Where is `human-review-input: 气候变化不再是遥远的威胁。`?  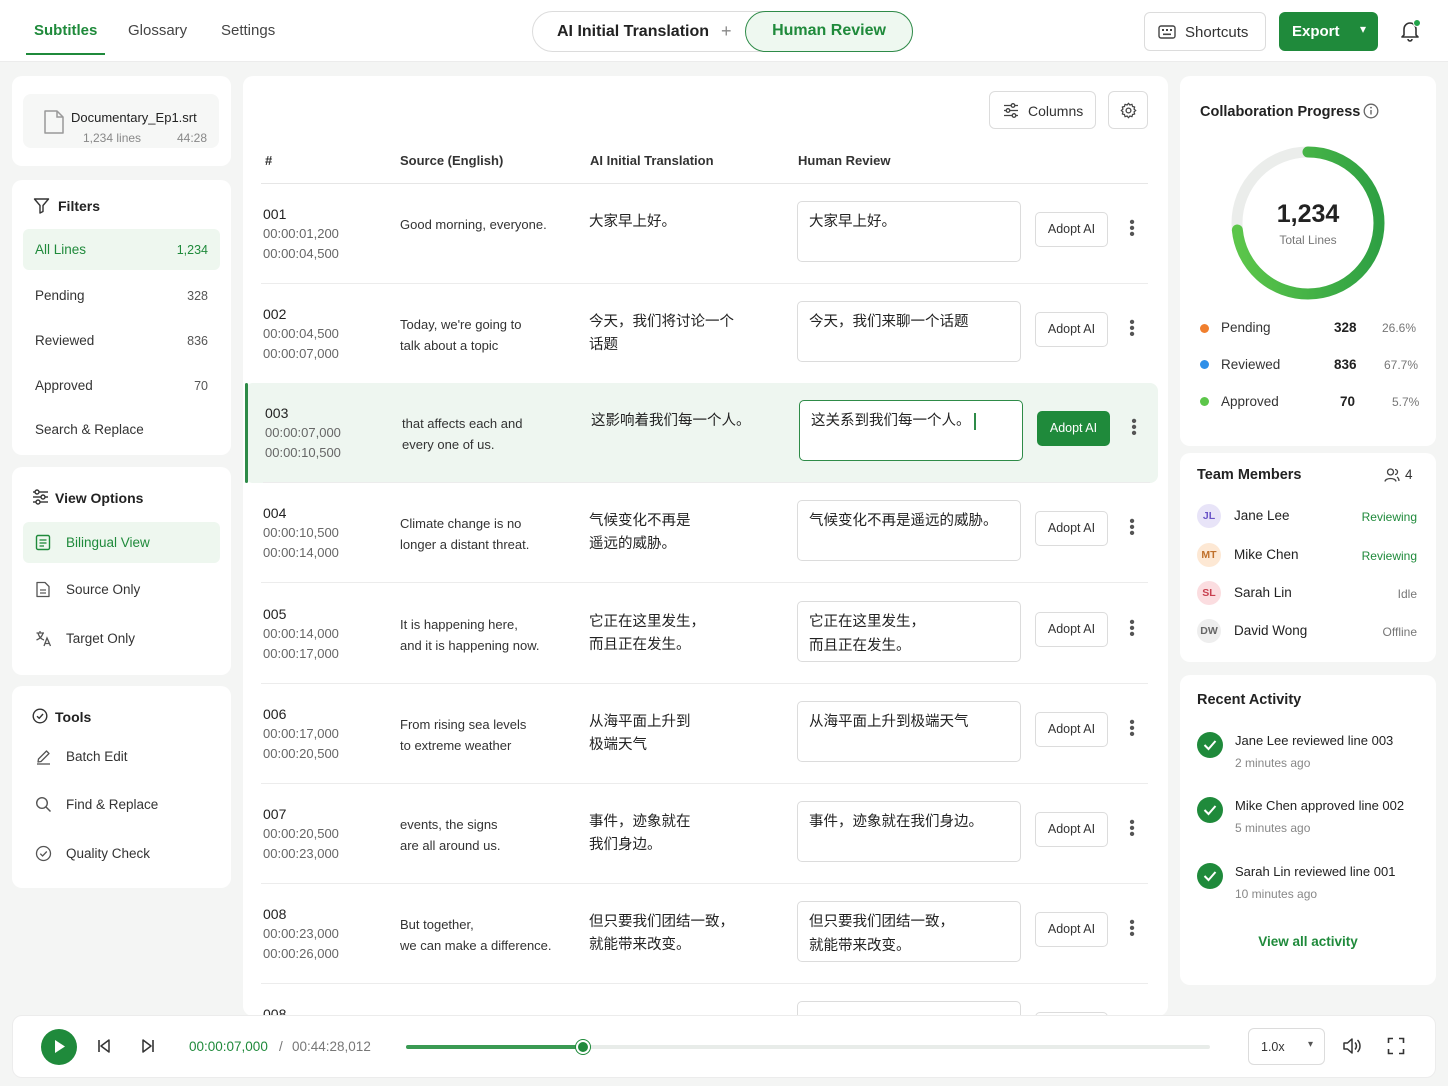 human-review-input: 气候变化不再是遥远的威胁。 is located at coordinates (909, 530).